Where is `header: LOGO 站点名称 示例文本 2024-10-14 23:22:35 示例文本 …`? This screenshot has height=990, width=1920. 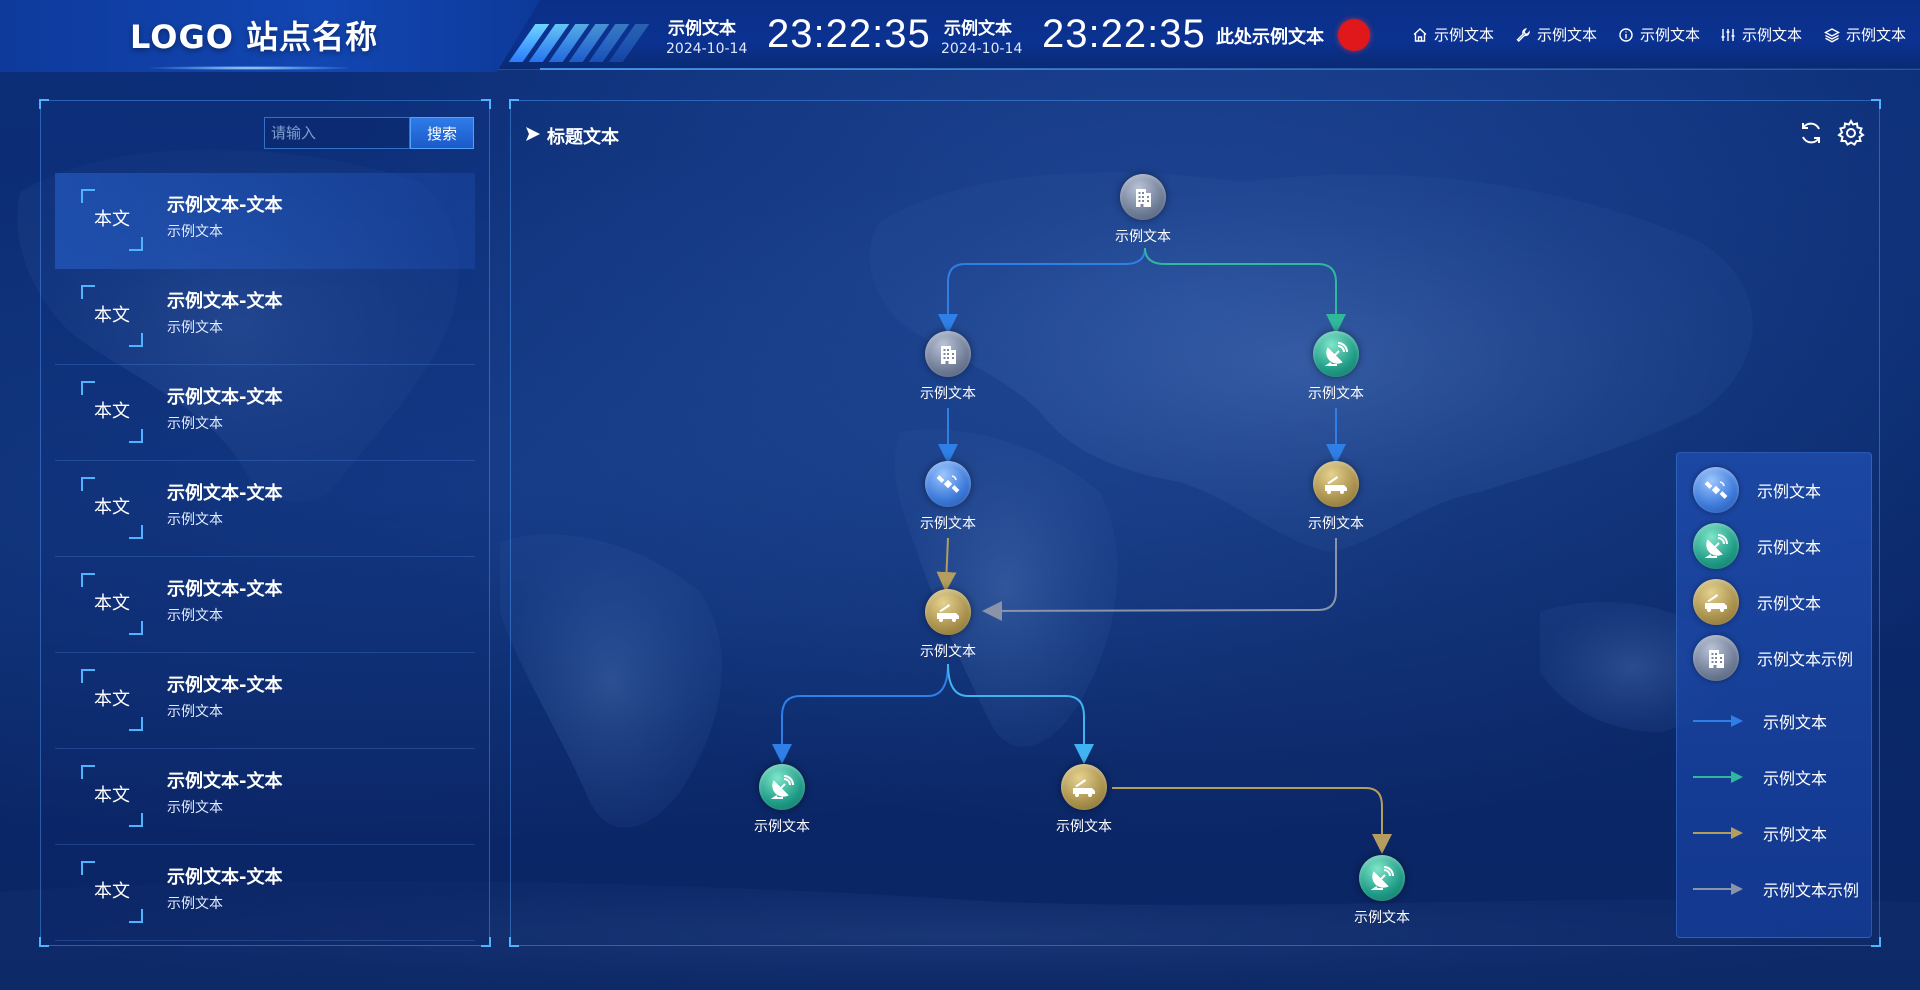 header: LOGO 站点名称 示例文本 2024-10-14 23:22:35 示例文本 … is located at coordinates (960, 36).